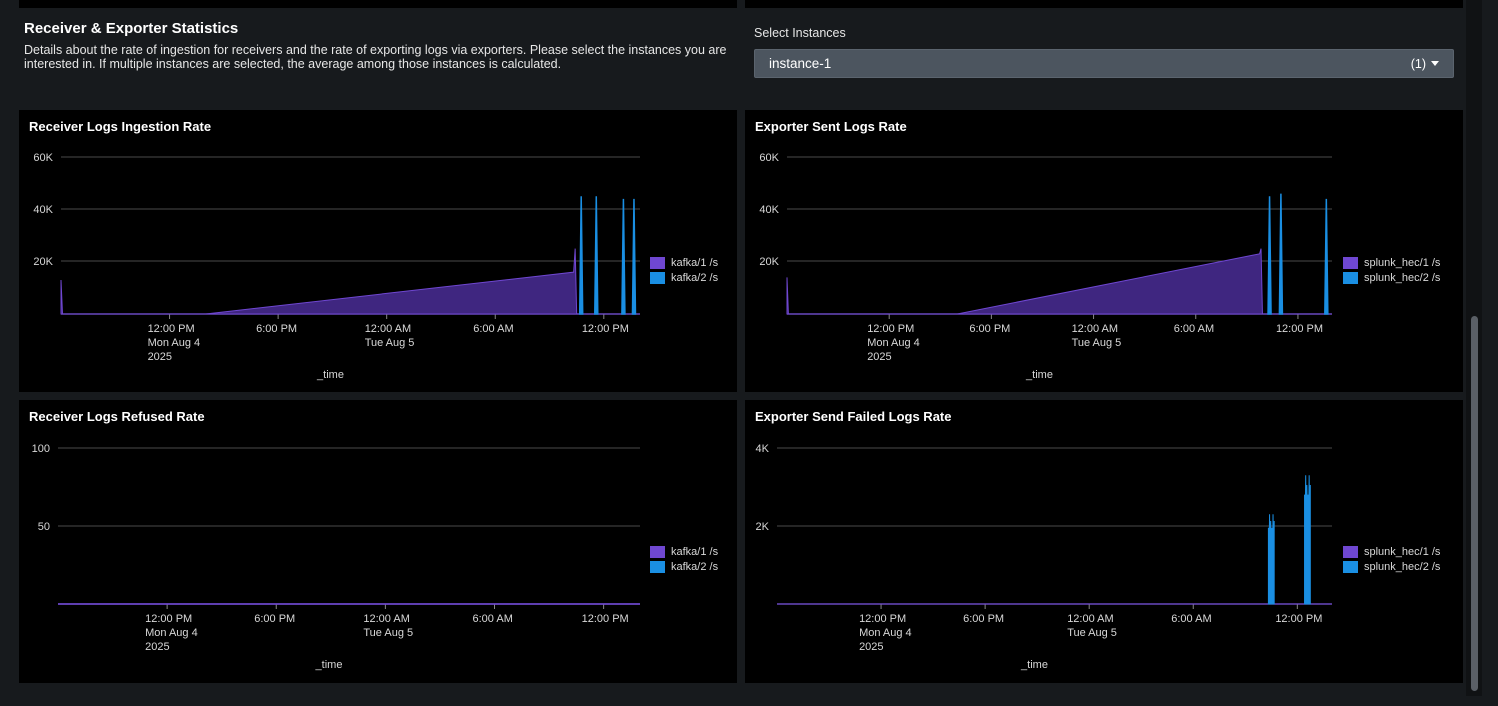 This screenshot has width=1498, height=706. Describe the element at coordinates (1418, 63) in the screenshot. I see `instance-select-count: (1)` at that location.